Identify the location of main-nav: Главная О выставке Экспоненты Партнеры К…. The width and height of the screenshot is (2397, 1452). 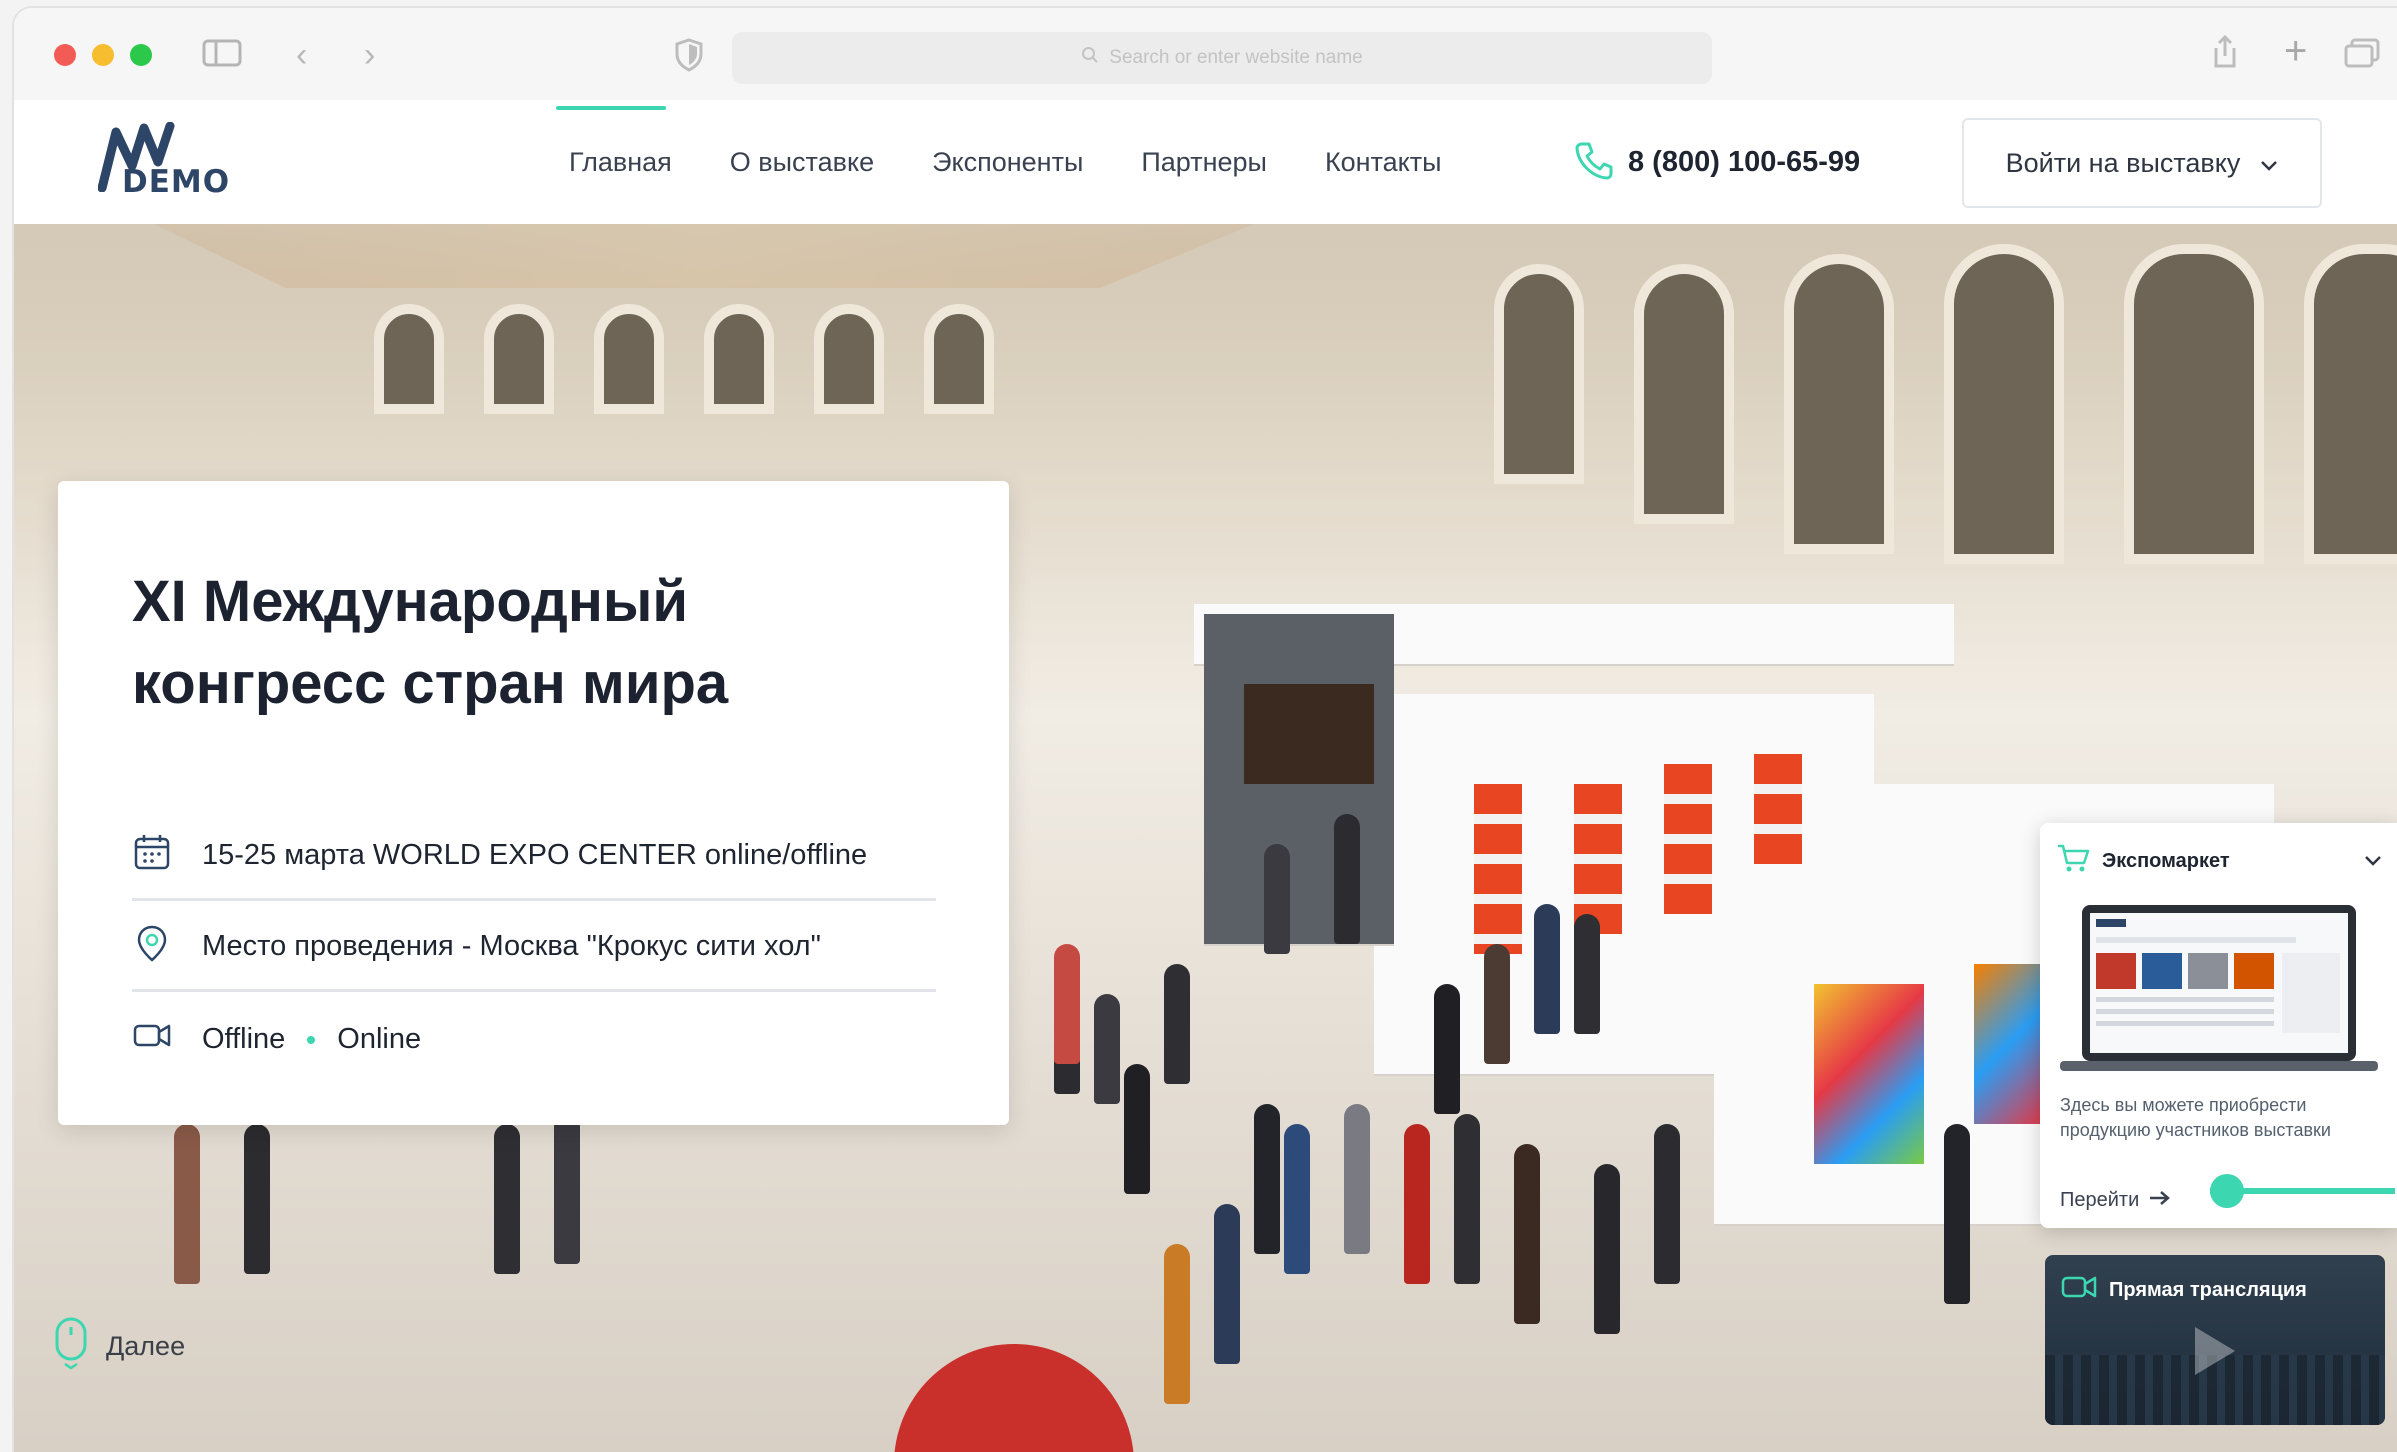
(1005, 162).